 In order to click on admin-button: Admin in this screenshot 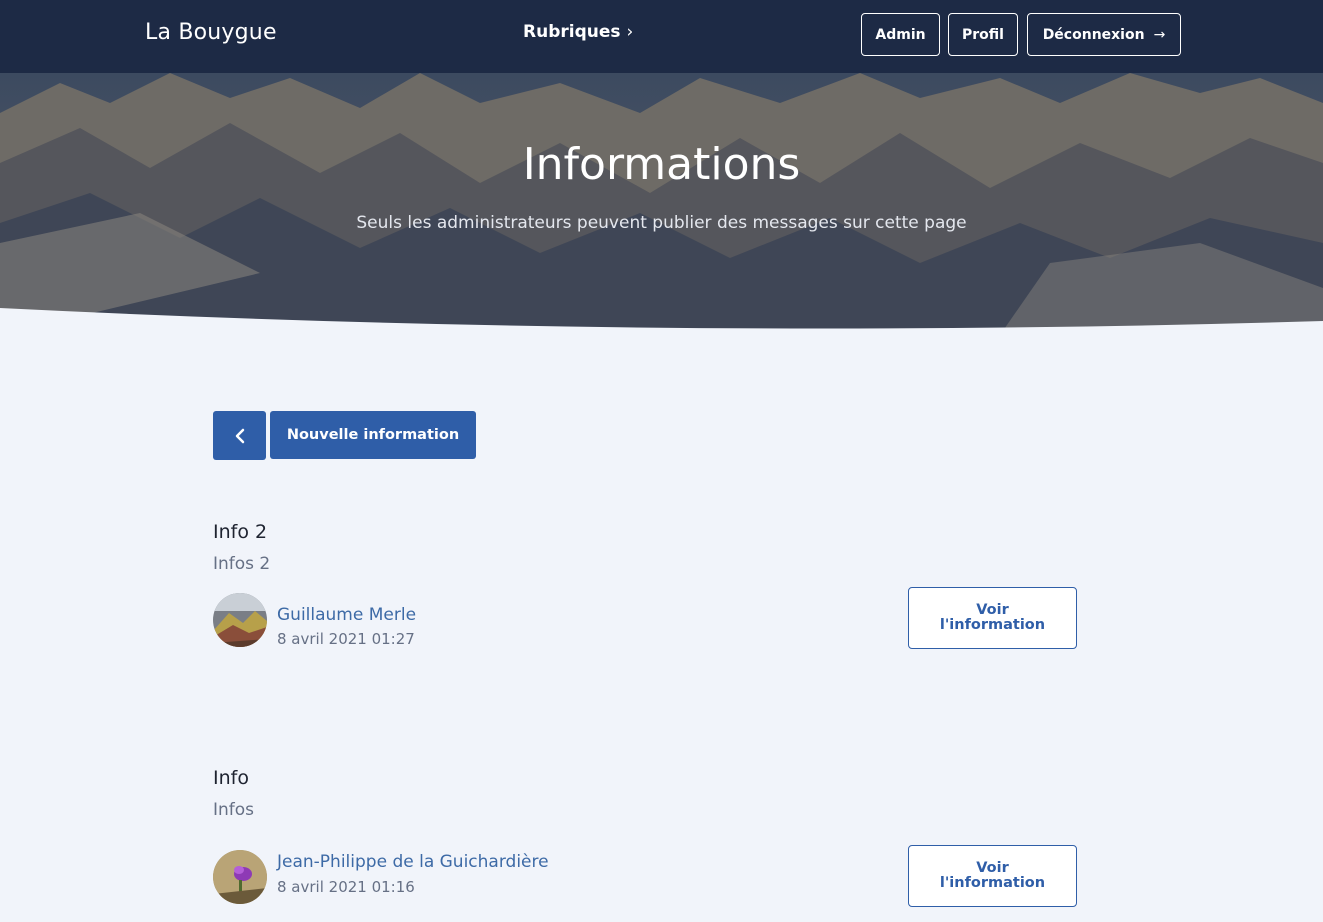, I will do `click(900, 34)`.